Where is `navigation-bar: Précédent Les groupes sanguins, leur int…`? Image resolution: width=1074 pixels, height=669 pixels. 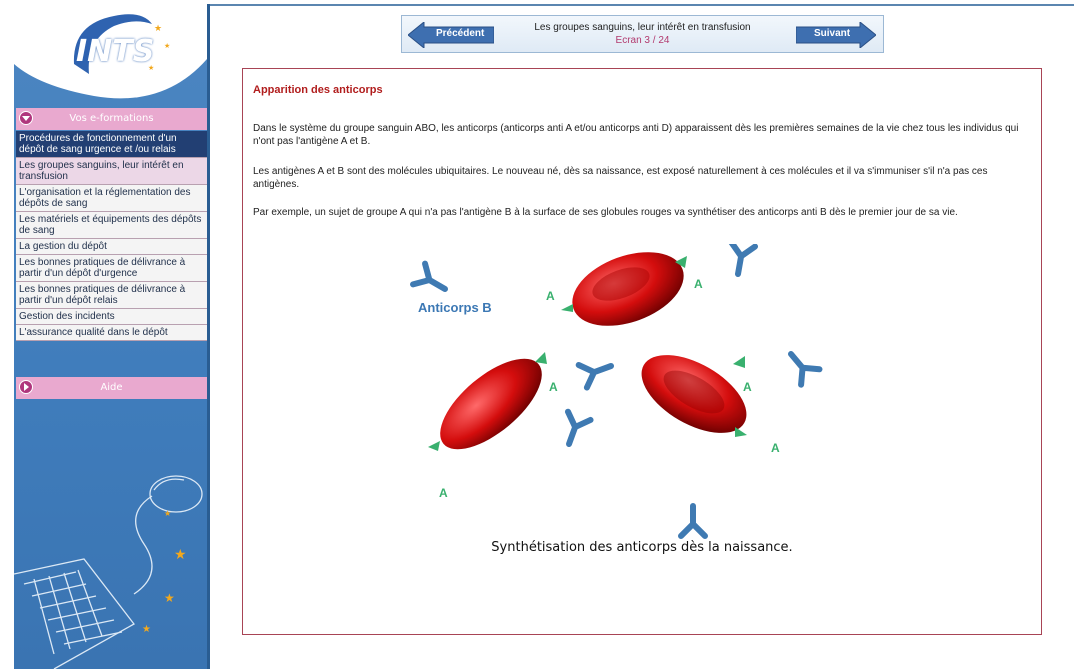 navigation-bar: Précédent Les groupes sanguins, leur int… is located at coordinates (642, 34).